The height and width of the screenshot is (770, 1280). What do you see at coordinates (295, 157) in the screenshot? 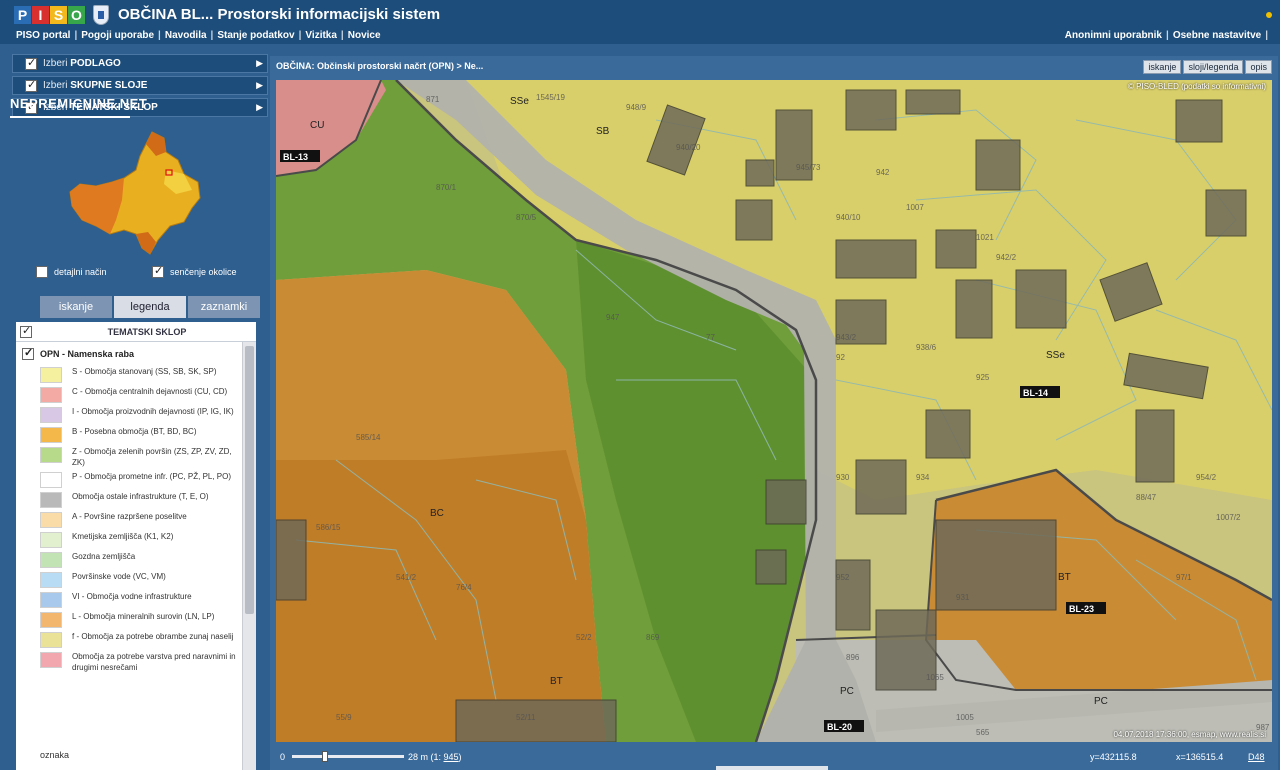
I see `block-label: BL-13` at bounding box center [295, 157].